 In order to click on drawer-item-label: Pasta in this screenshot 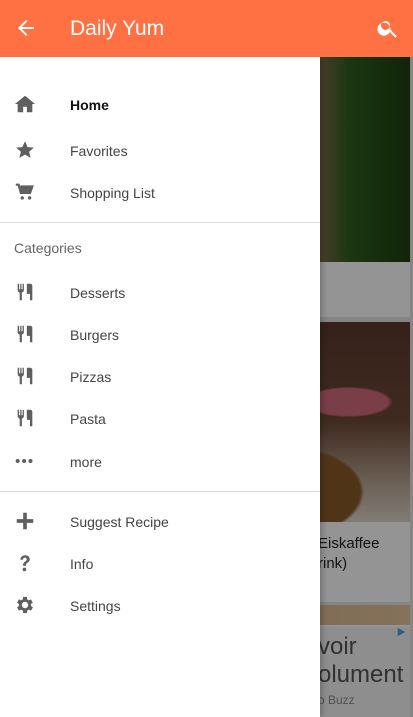, I will do `click(88, 419)`.